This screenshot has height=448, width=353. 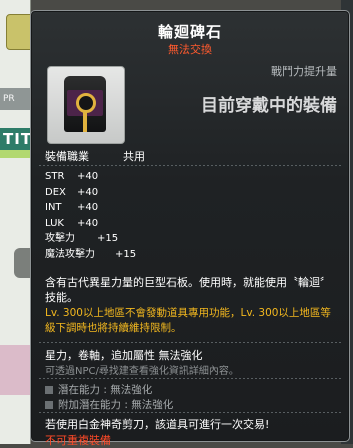 I want to click on reincarnation-stone-icon, so click(x=85, y=104).